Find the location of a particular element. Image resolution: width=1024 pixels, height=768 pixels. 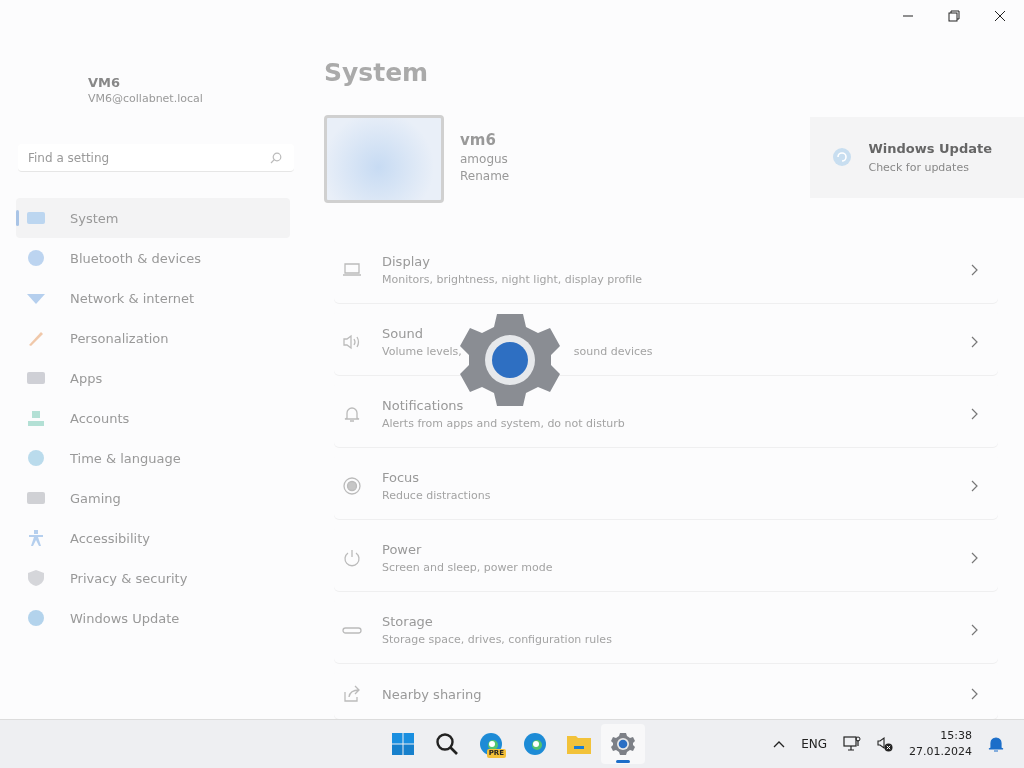

selection-indicator is located at coordinates (17, 218).